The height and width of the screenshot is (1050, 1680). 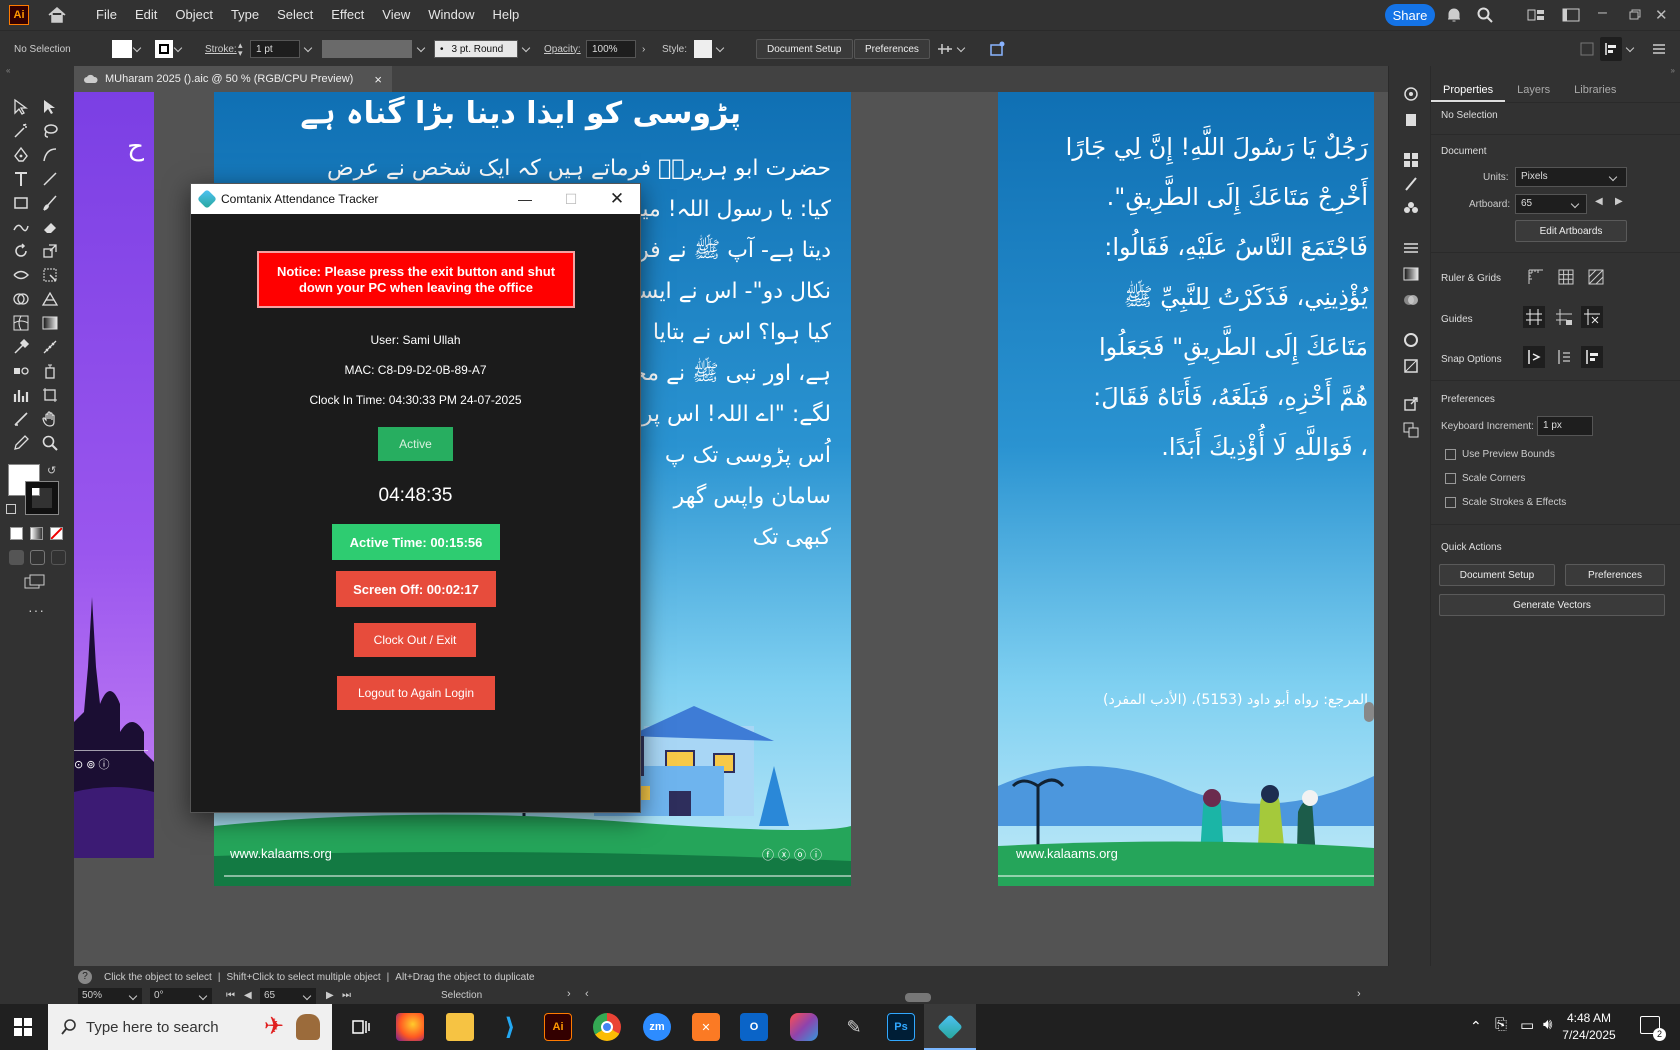 I want to click on lock-guides-icon, so click(x=1564, y=318).